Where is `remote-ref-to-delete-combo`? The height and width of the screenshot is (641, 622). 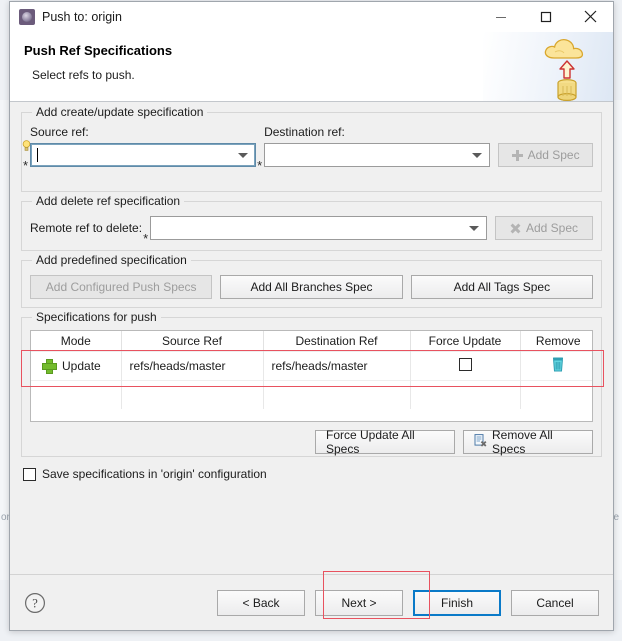 remote-ref-to-delete-combo is located at coordinates (318, 228).